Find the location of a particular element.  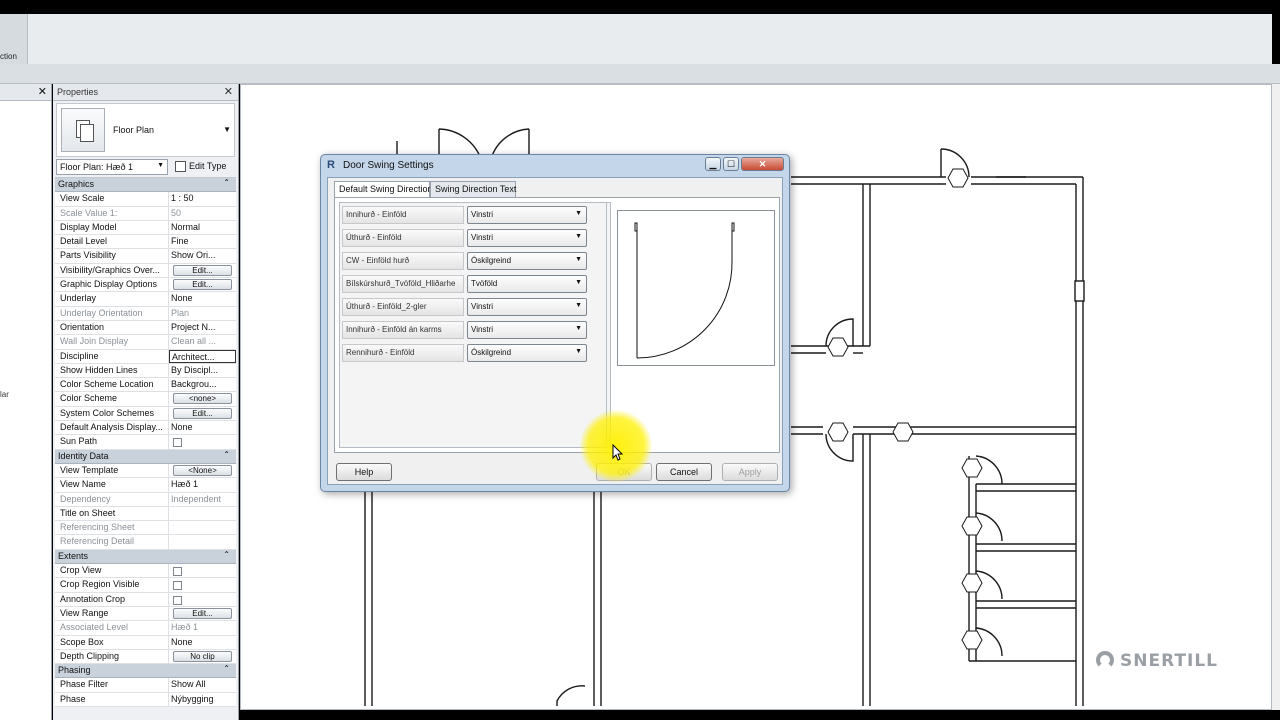

property-name: View Scale is located at coordinates (112, 199).